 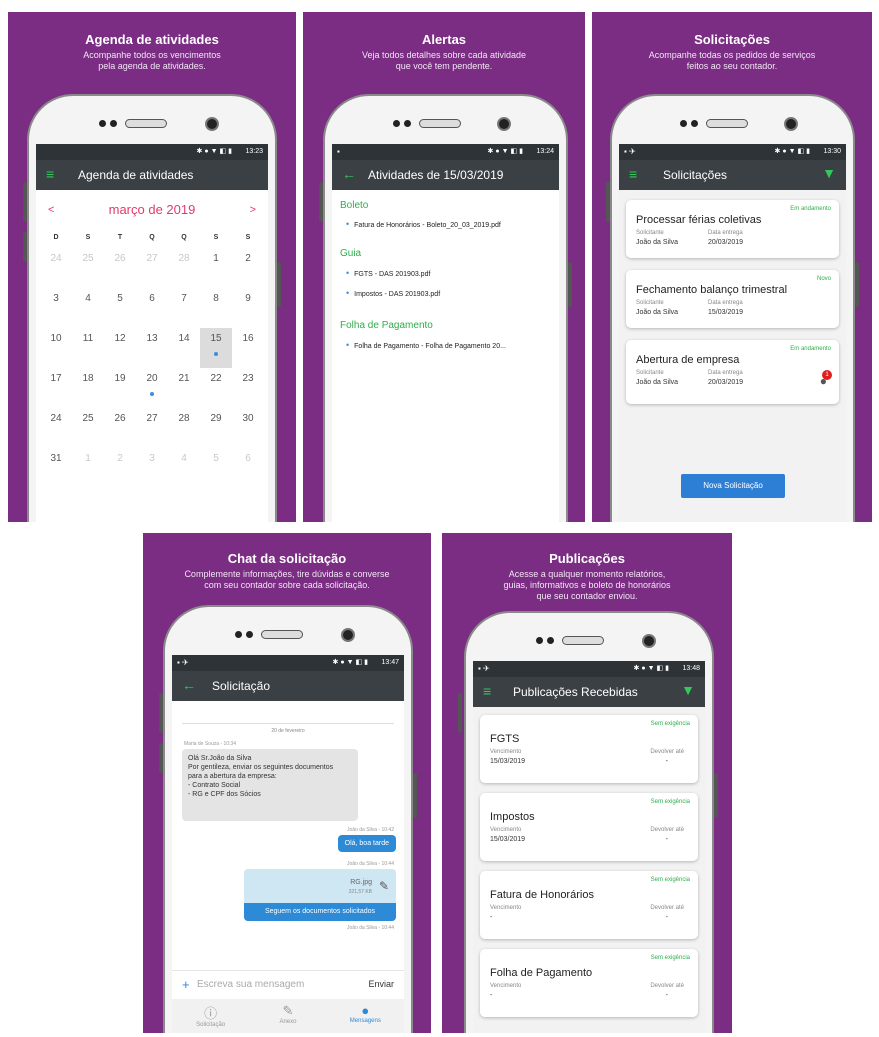 What do you see at coordinates (216, 428) in the screenshot?
I see `calendar-day: 29` at bounding box center [216, 428].